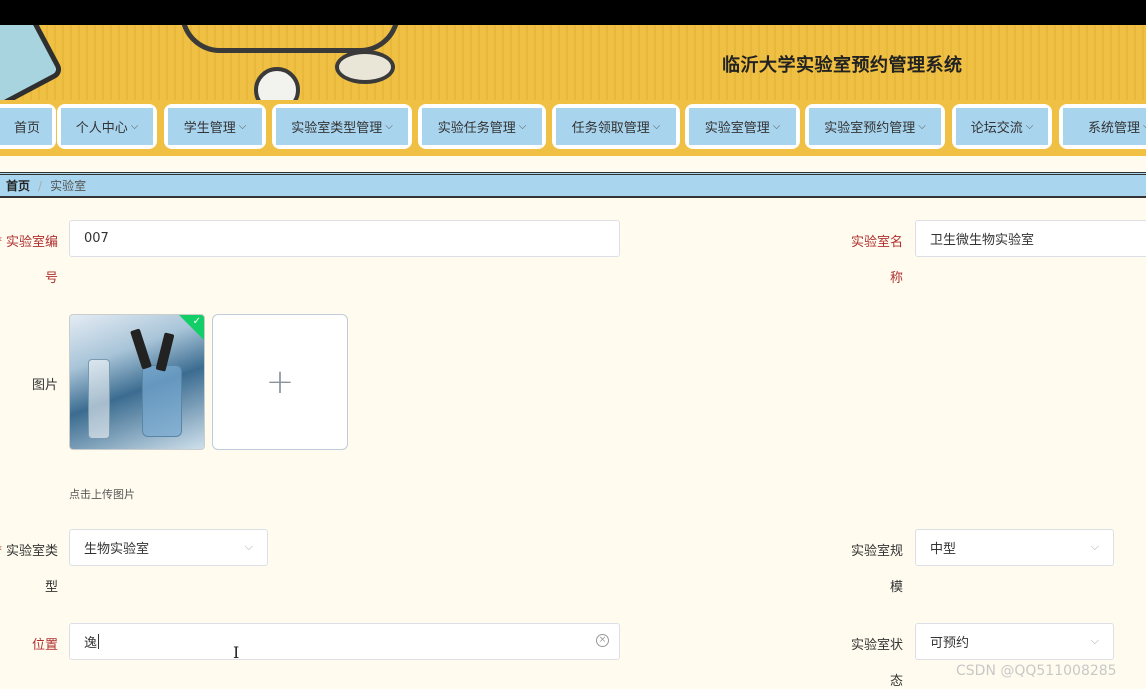 Image resolution: width=1146 pixels, height=689 pixels. Describe the element at coordinates (168, 547) in the screenshot. I see `lab-type-select: 生物实验室 ⌵` at that location.